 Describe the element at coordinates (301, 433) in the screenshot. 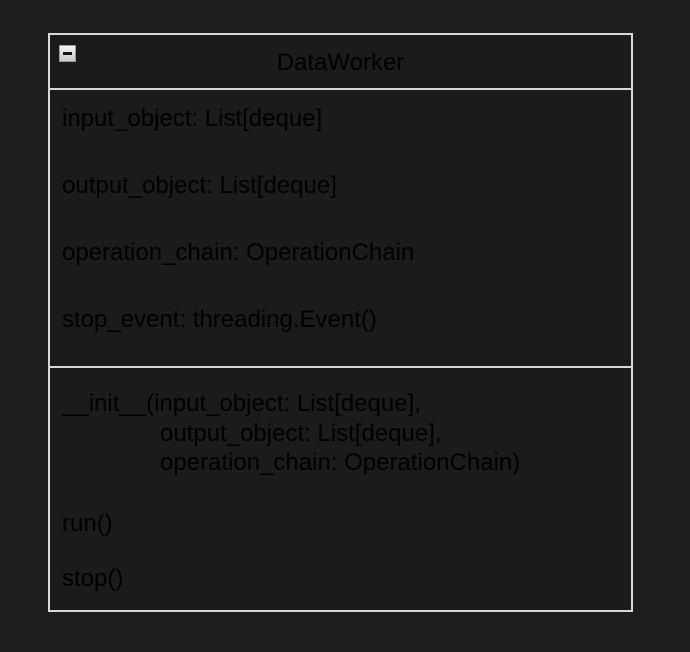

I see `method-init-line-2: output_object: List[deque],` at that location.